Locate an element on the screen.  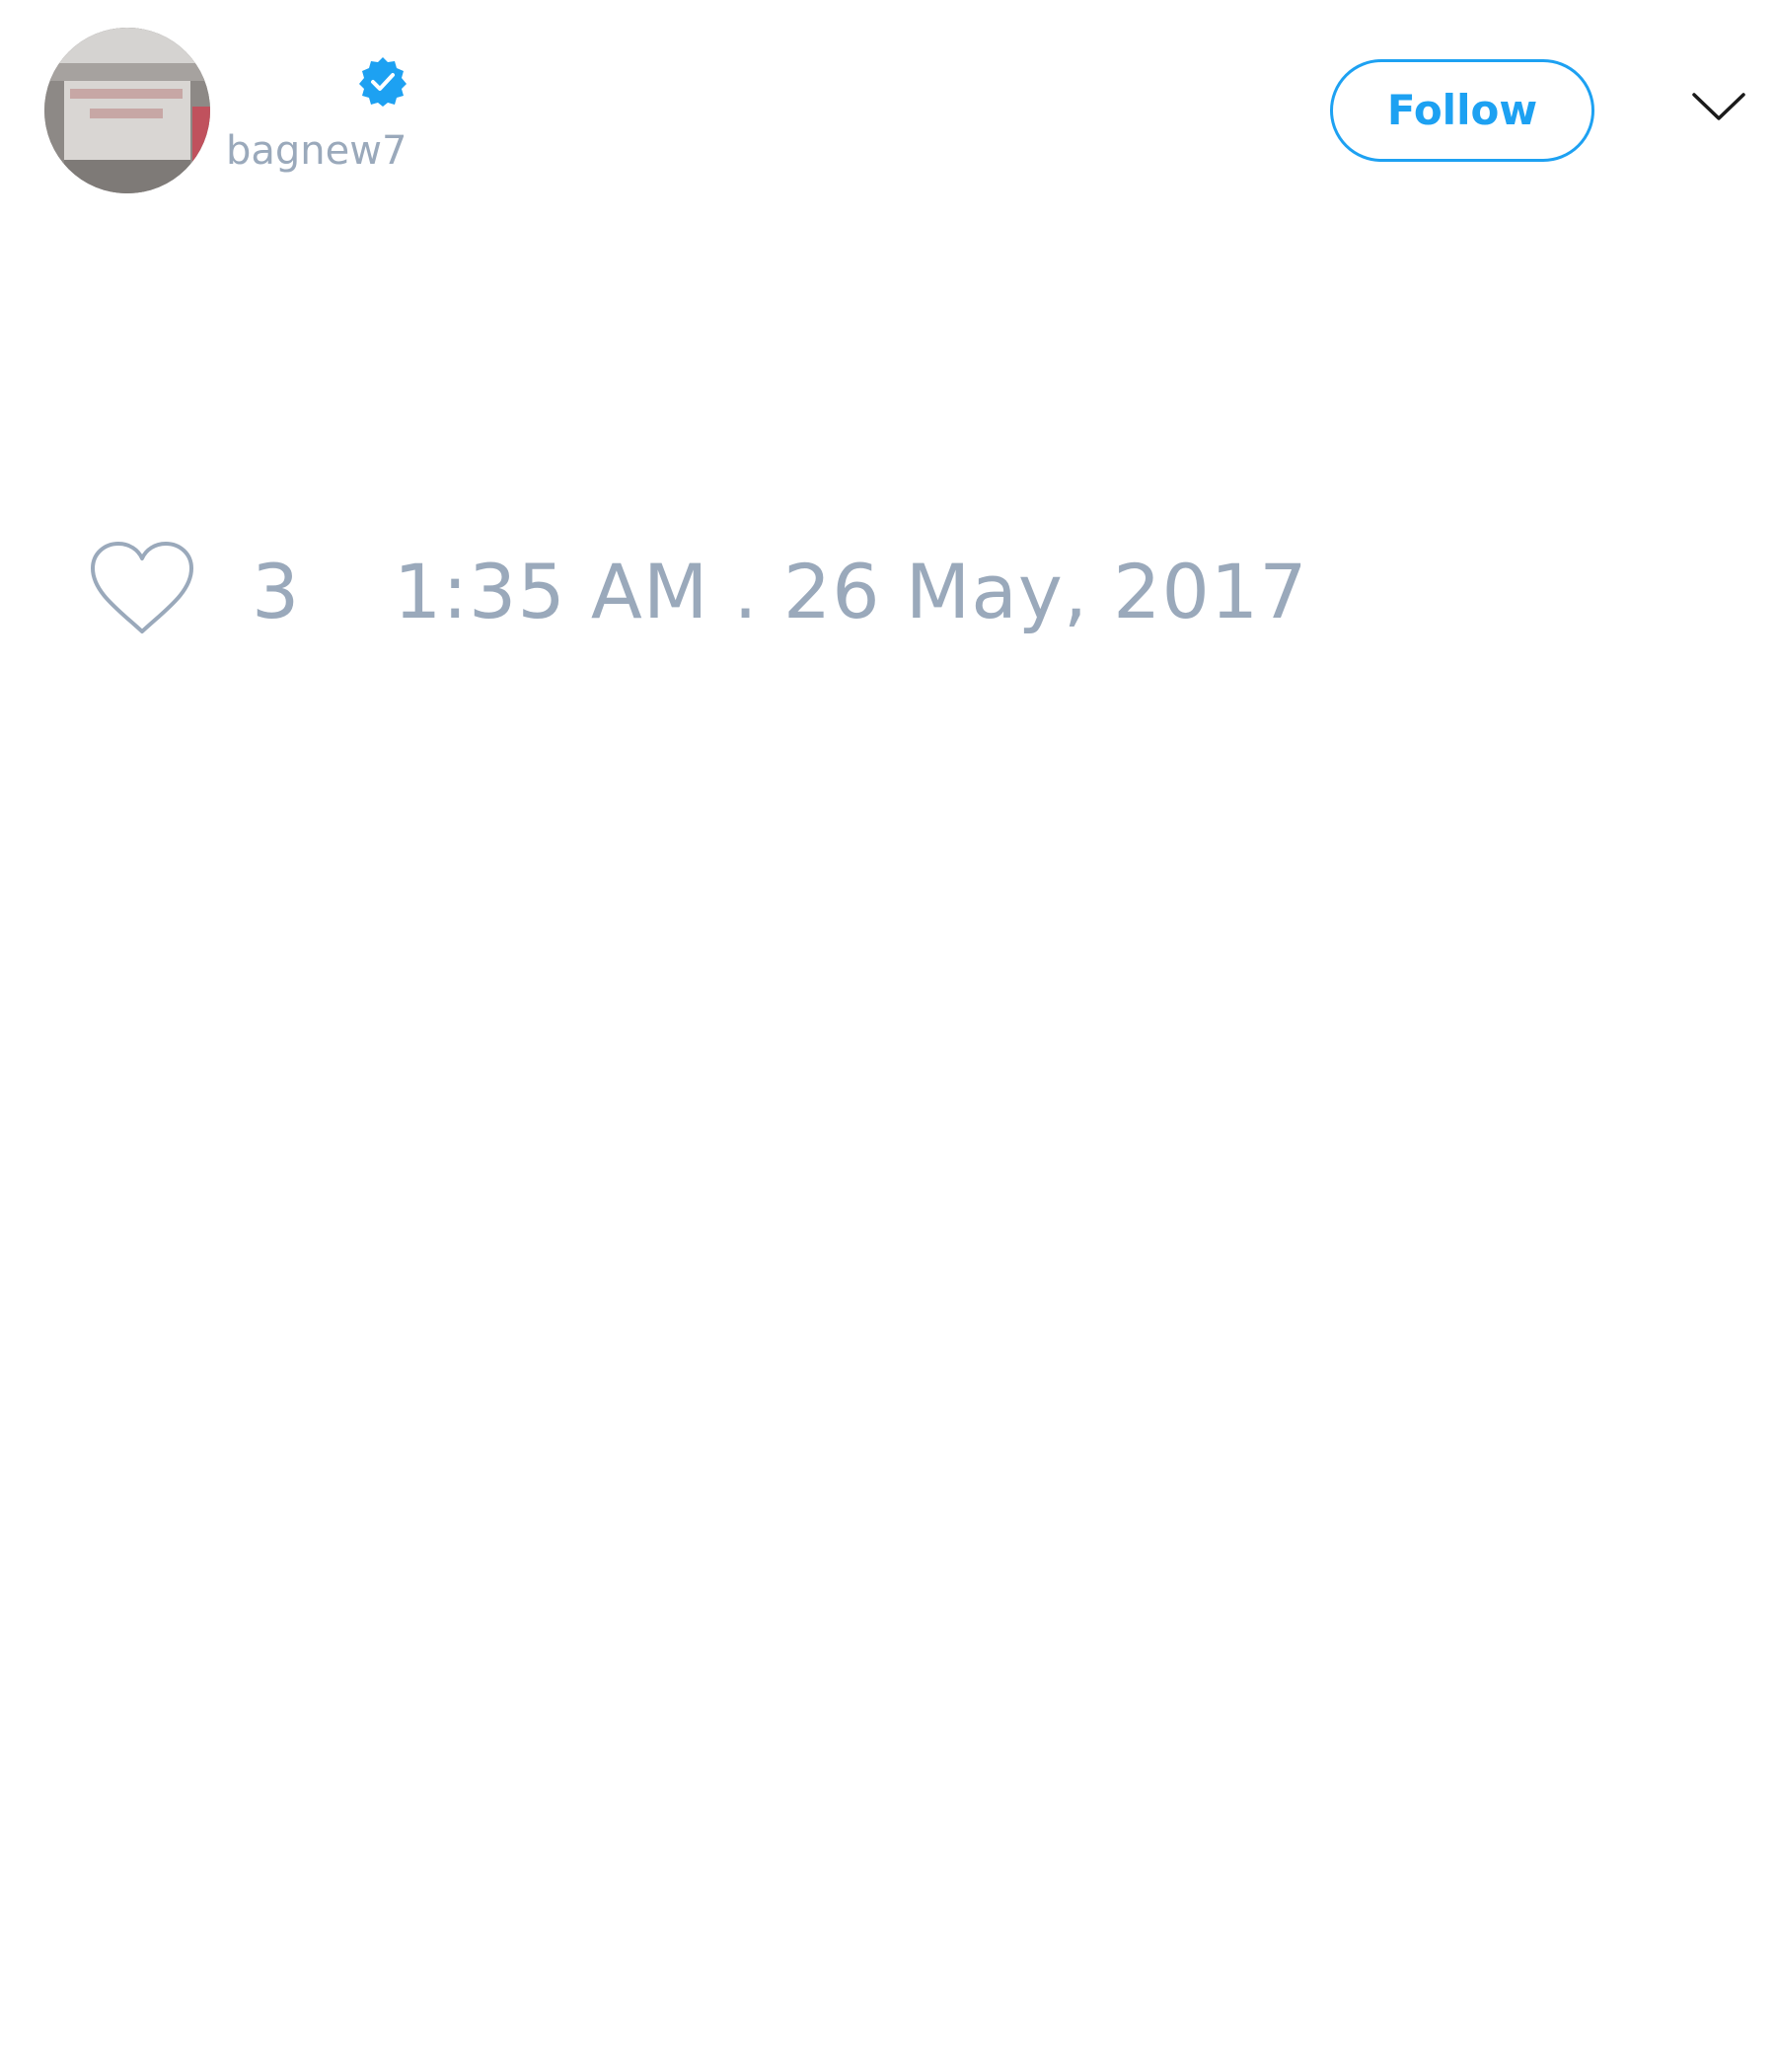
chevron-down-icon is located at coordinates (1719, 106).